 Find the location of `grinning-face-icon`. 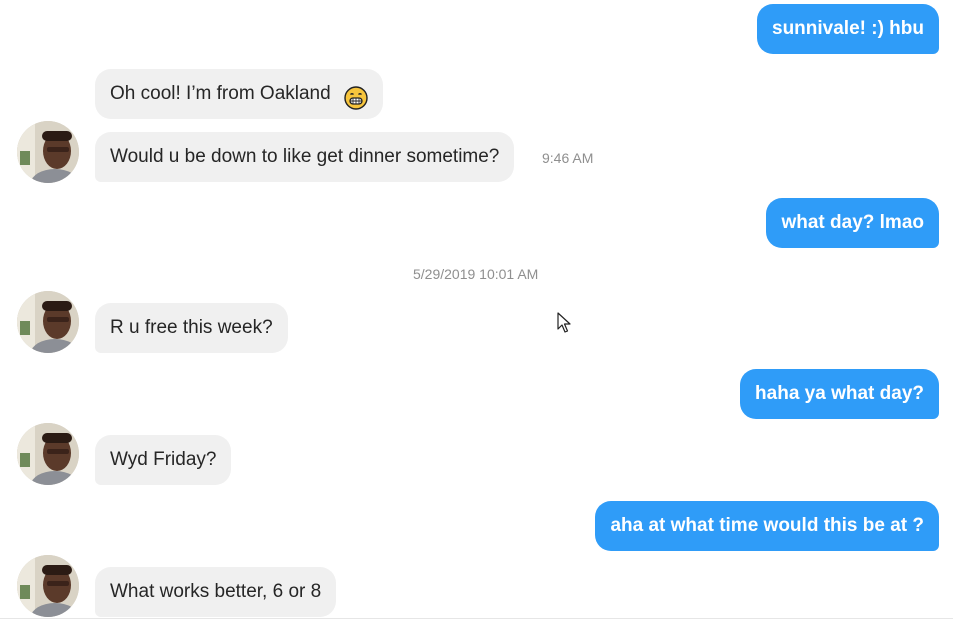

grinning-face-icon is located at coordinates (356, 95).